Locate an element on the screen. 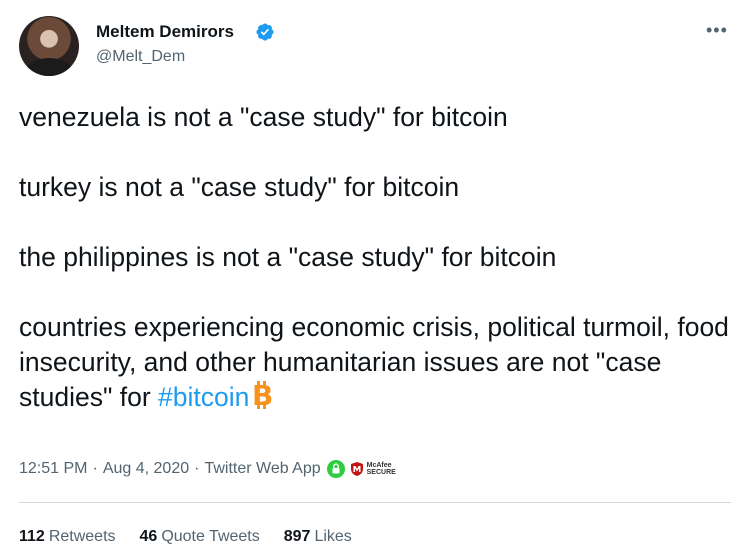  hashtag-link: #bitcoin is located at coordinates (203, 397).